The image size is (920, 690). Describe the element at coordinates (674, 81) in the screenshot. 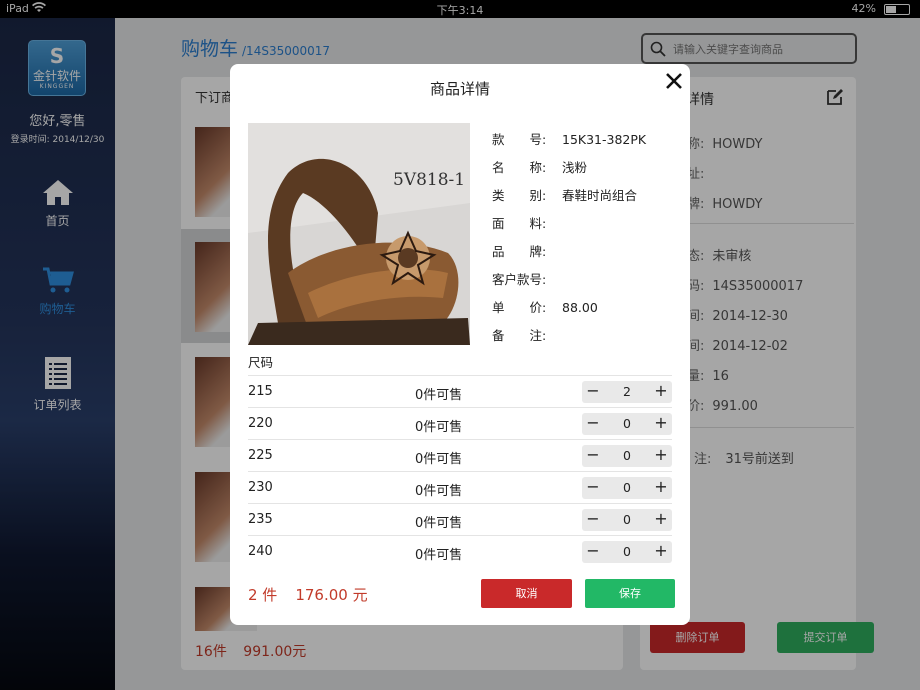

I see `close-icon` at that location.